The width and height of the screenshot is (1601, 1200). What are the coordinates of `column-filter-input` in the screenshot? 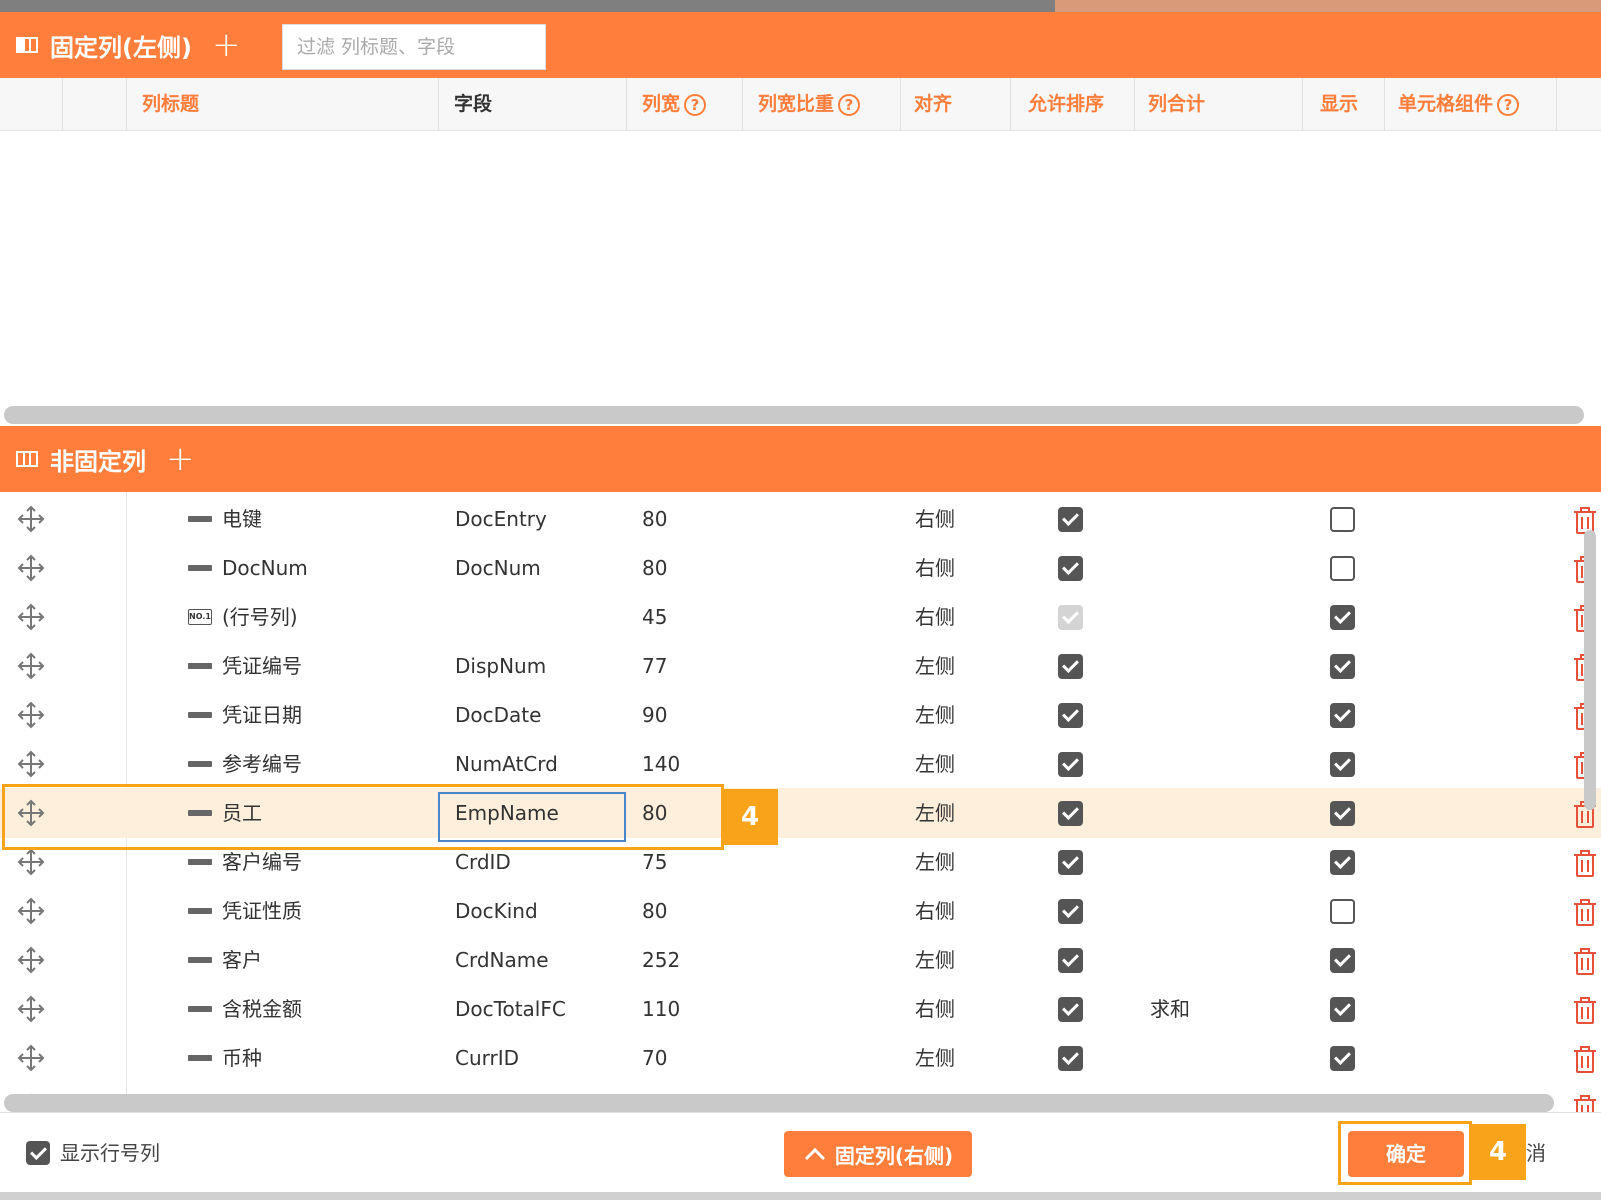 It's located at (414, 47).